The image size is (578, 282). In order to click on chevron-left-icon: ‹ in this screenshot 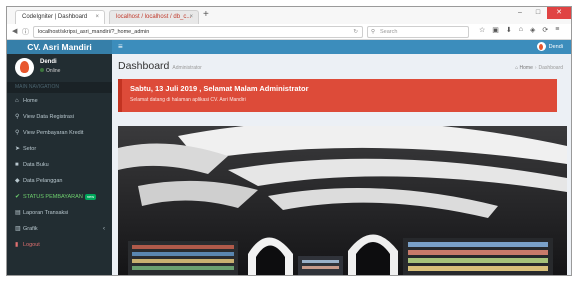, I will do `click(104, 229)`.